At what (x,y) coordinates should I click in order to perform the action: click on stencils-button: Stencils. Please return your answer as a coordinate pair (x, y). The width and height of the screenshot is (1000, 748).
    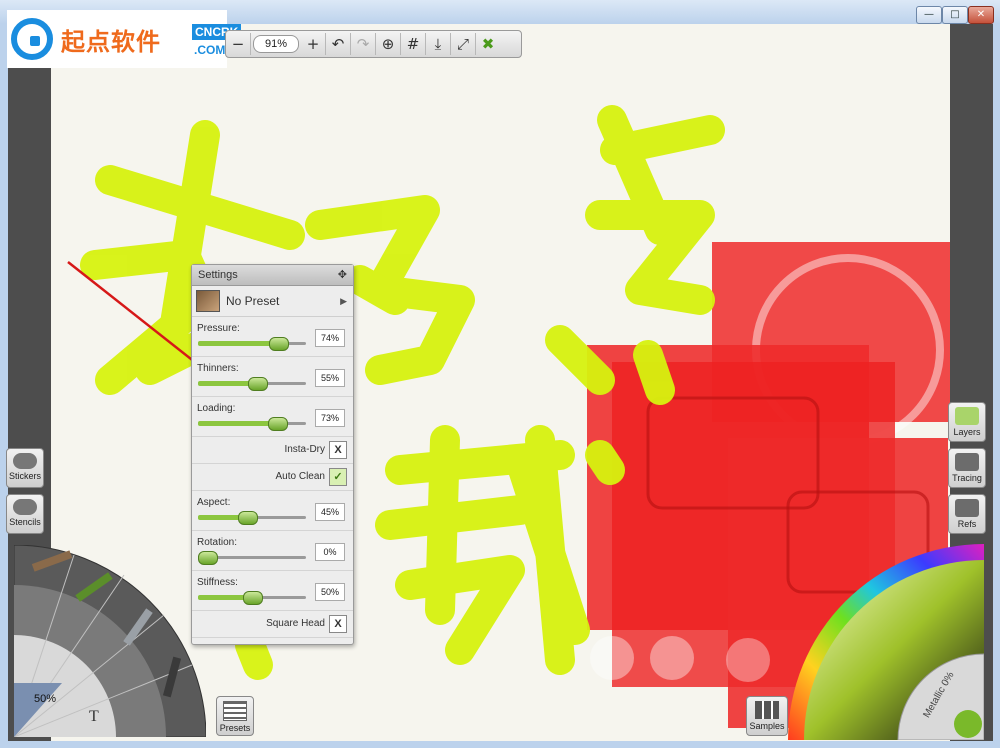
    Looking at the image, I should click on (25, 514).